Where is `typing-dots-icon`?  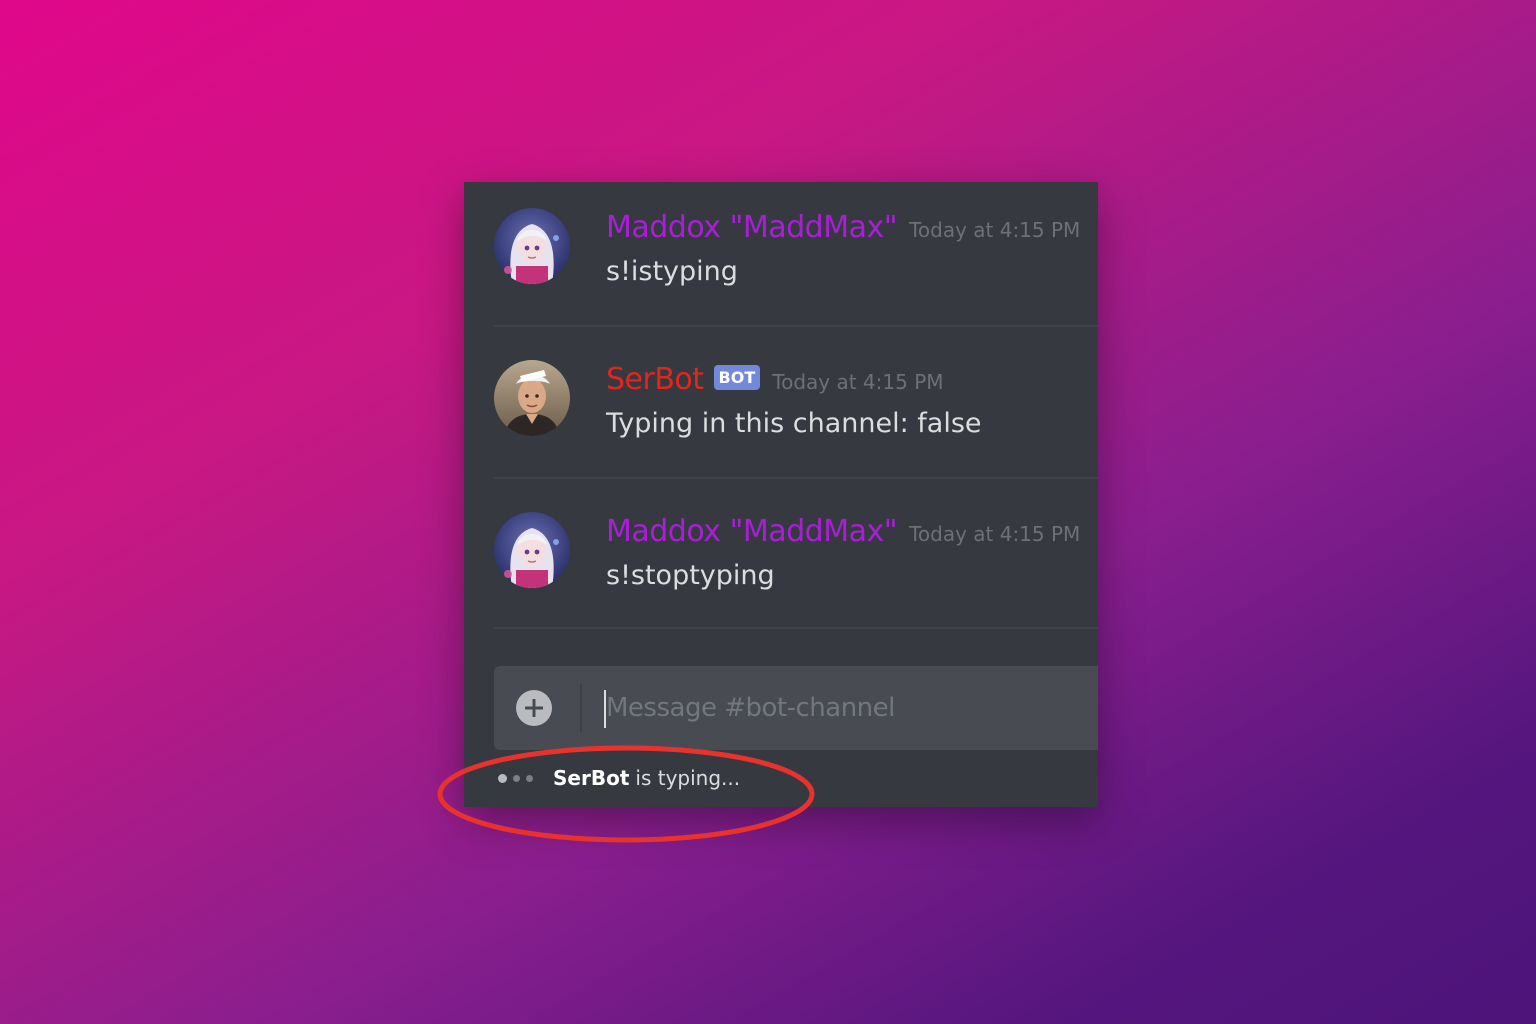 typing-dots-icon is located at coordinates (518, 778).